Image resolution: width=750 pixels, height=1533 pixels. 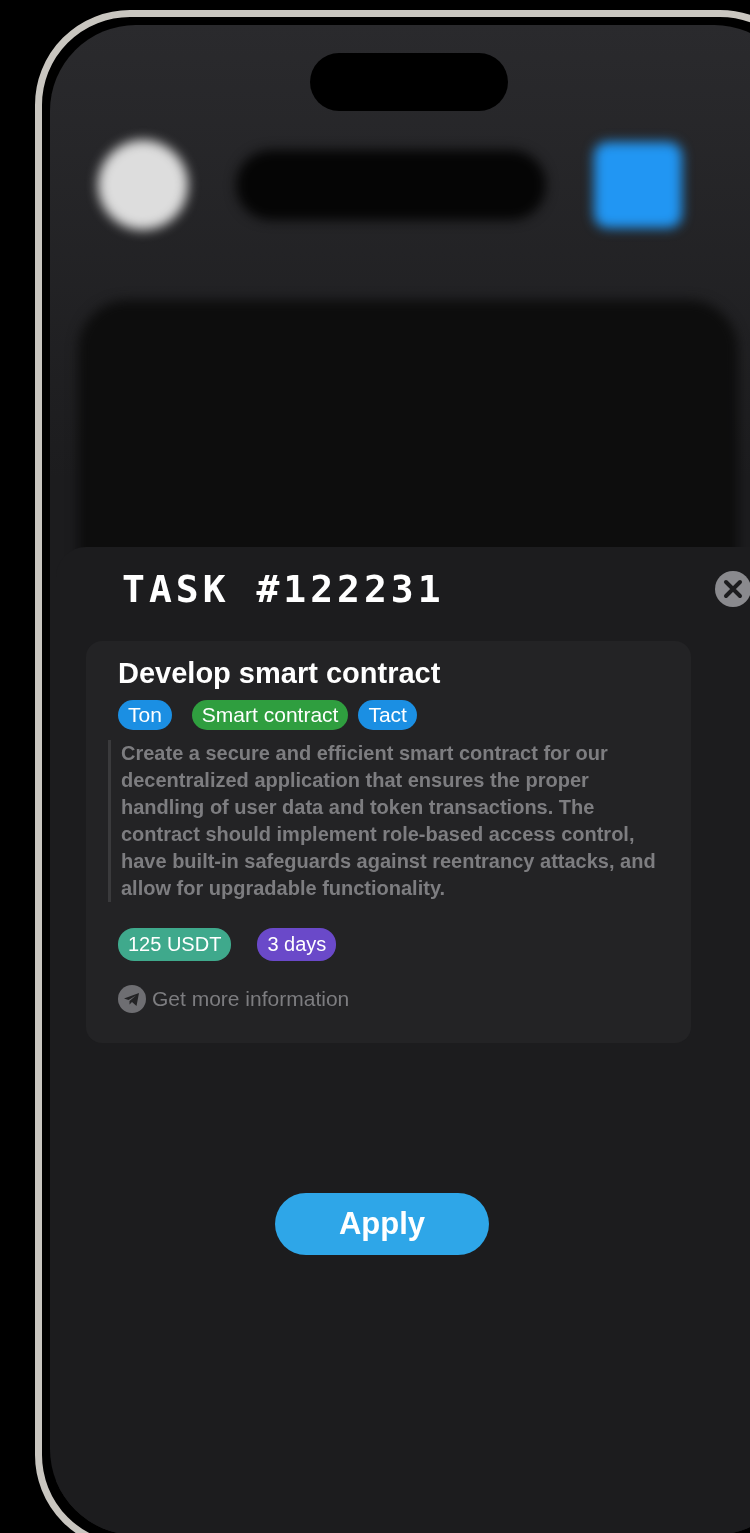 I want to click on tag: Tact, so click(x=387, y=715).